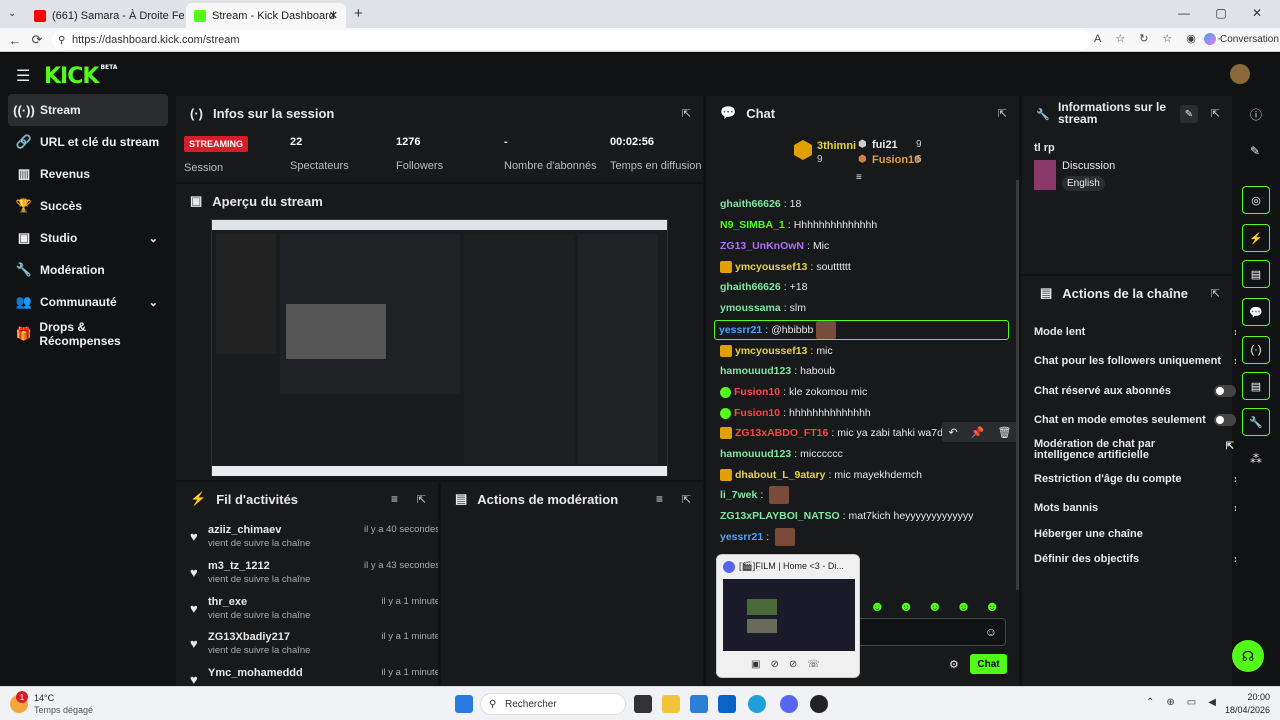 Image resolution: width=1280 pixels, height=720 pixels. What do you see at coordinates (15, 40) in the screenshot?
I see `back-icon: ←` at bounding box center [15, 40].